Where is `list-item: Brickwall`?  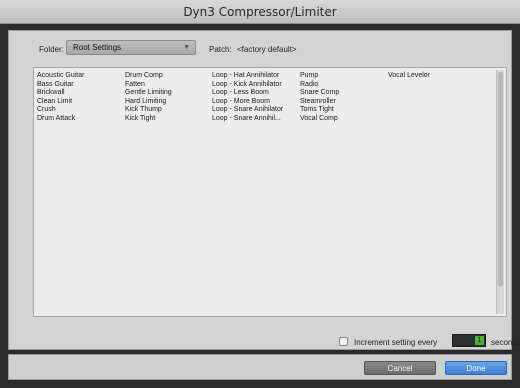
list-item: Brickwall is located at coordinates (60, 93).